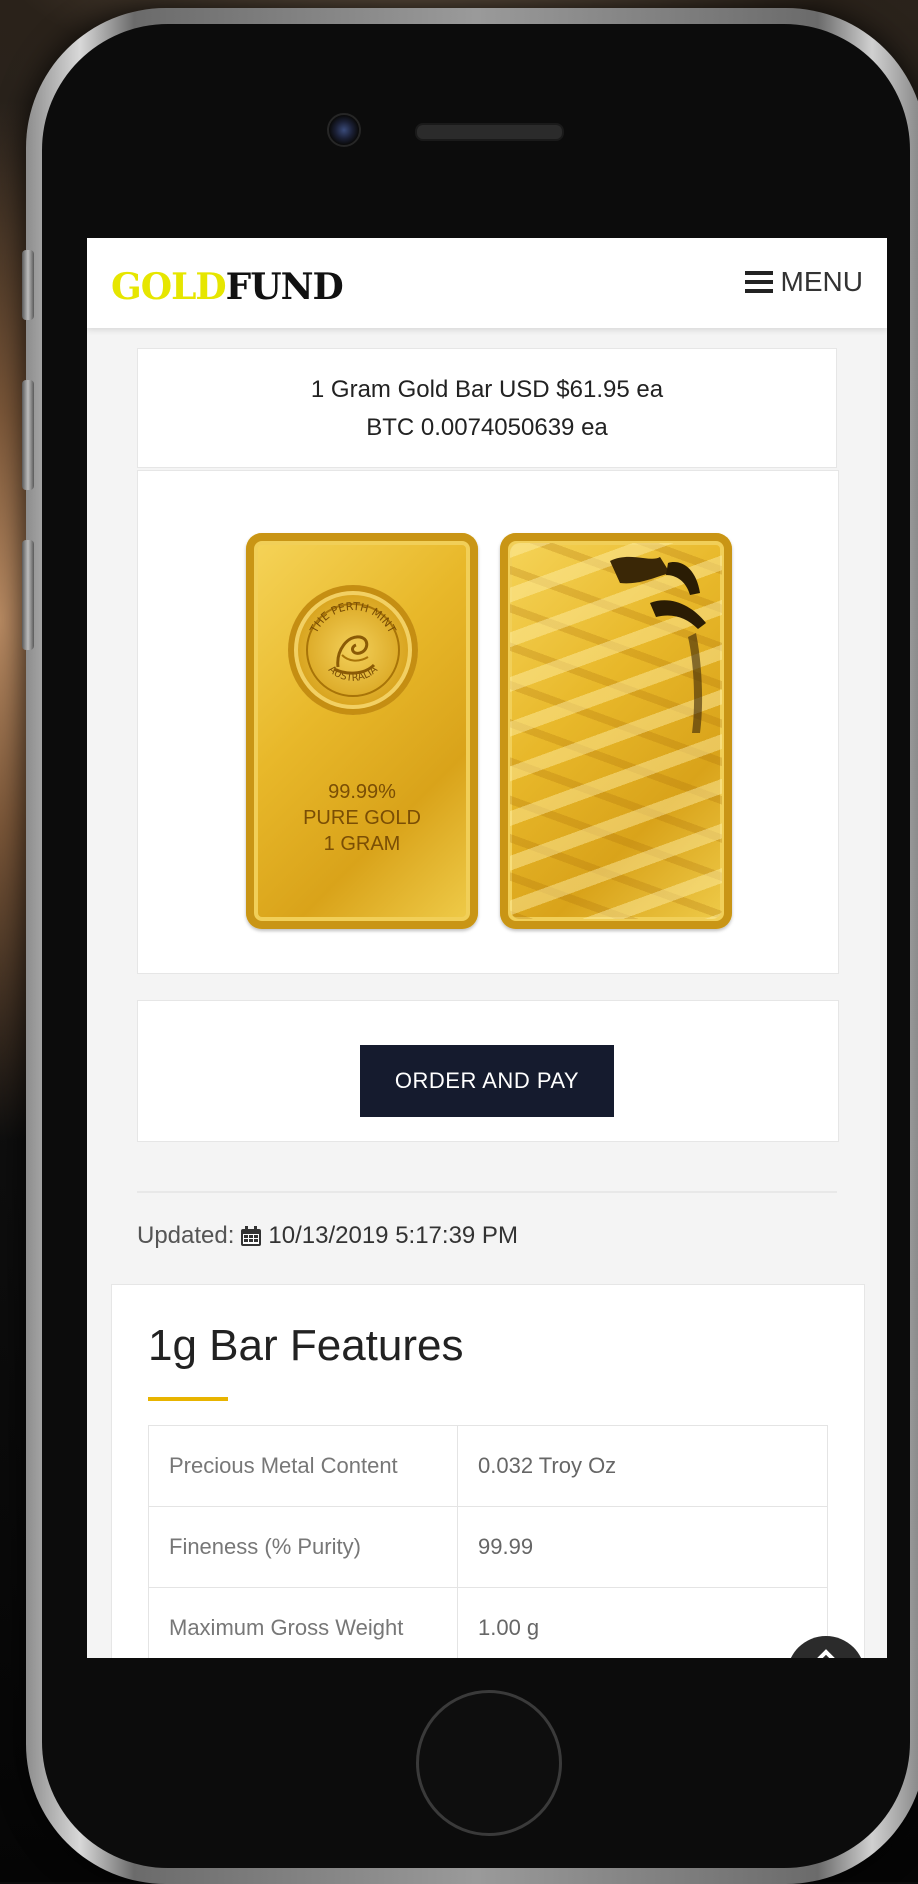 The width and height of the screenshot is (918, 1884). What do you see at coordinates (306, 1345) in the screenshot?
I see `features-title: 1g Bar Features` at bounding box center [306, 1345].